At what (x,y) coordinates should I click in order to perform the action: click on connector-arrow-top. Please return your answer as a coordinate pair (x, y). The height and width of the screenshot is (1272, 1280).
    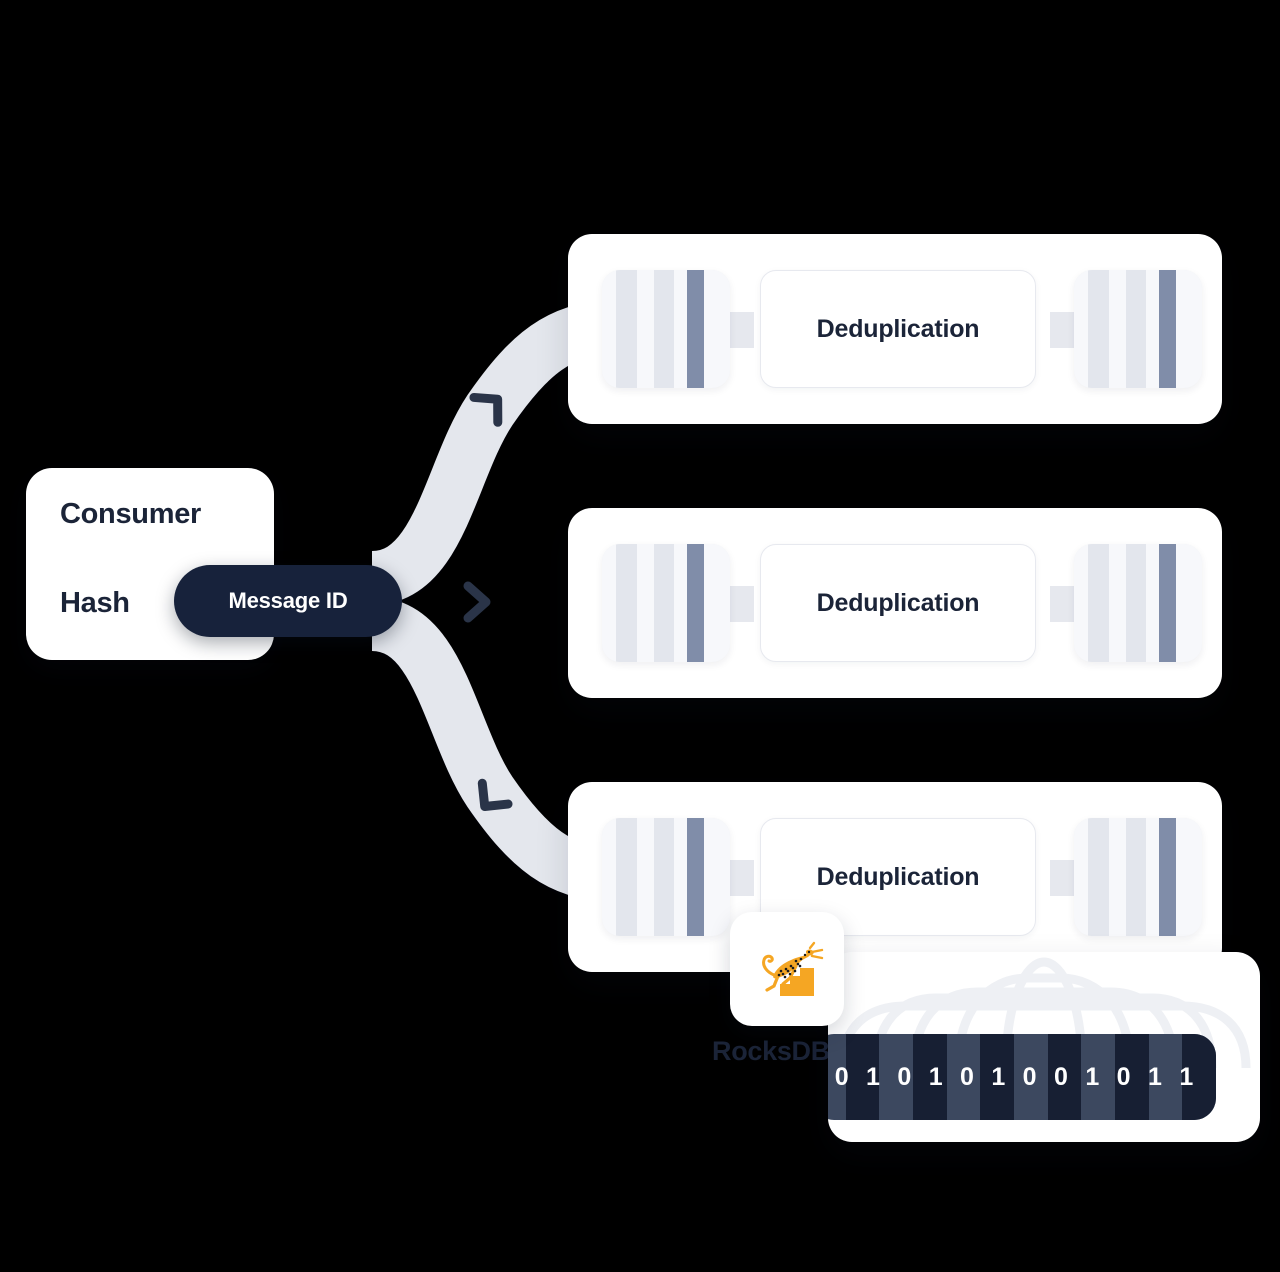
    Looking at the image, I should click on (486, 409).